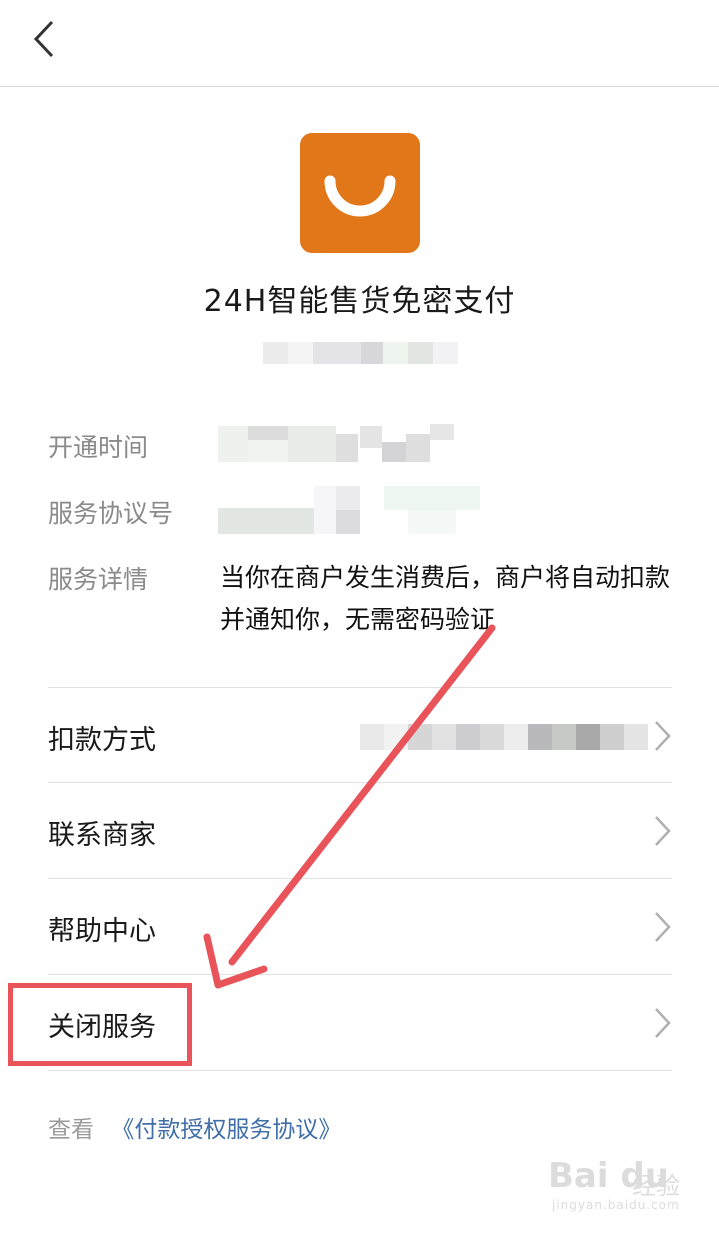  What do you see at coordinates (623, 1187) in the screenshot?
I see `baidu-watermark: Bai du 经验 jingyan.baidu.com` at bounding box center [623, 1187].